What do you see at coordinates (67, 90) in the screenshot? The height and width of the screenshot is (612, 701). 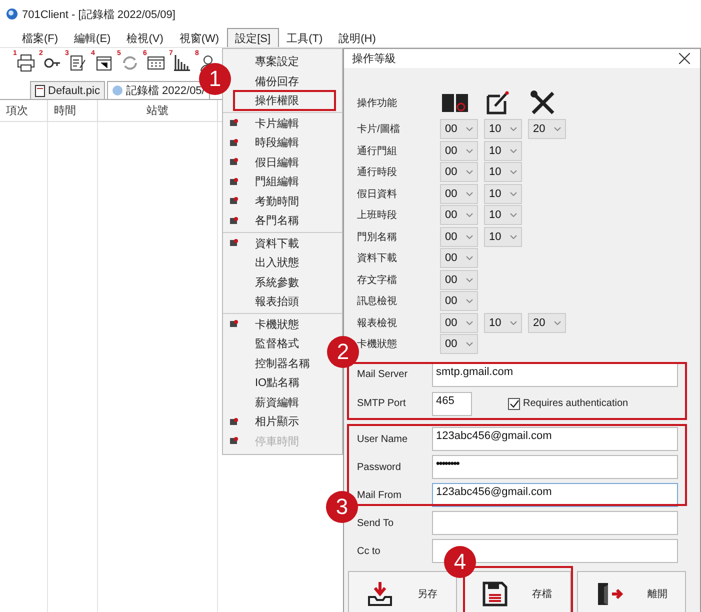 I see `document-tab: Default.pic` at bounding box center [67, 90].